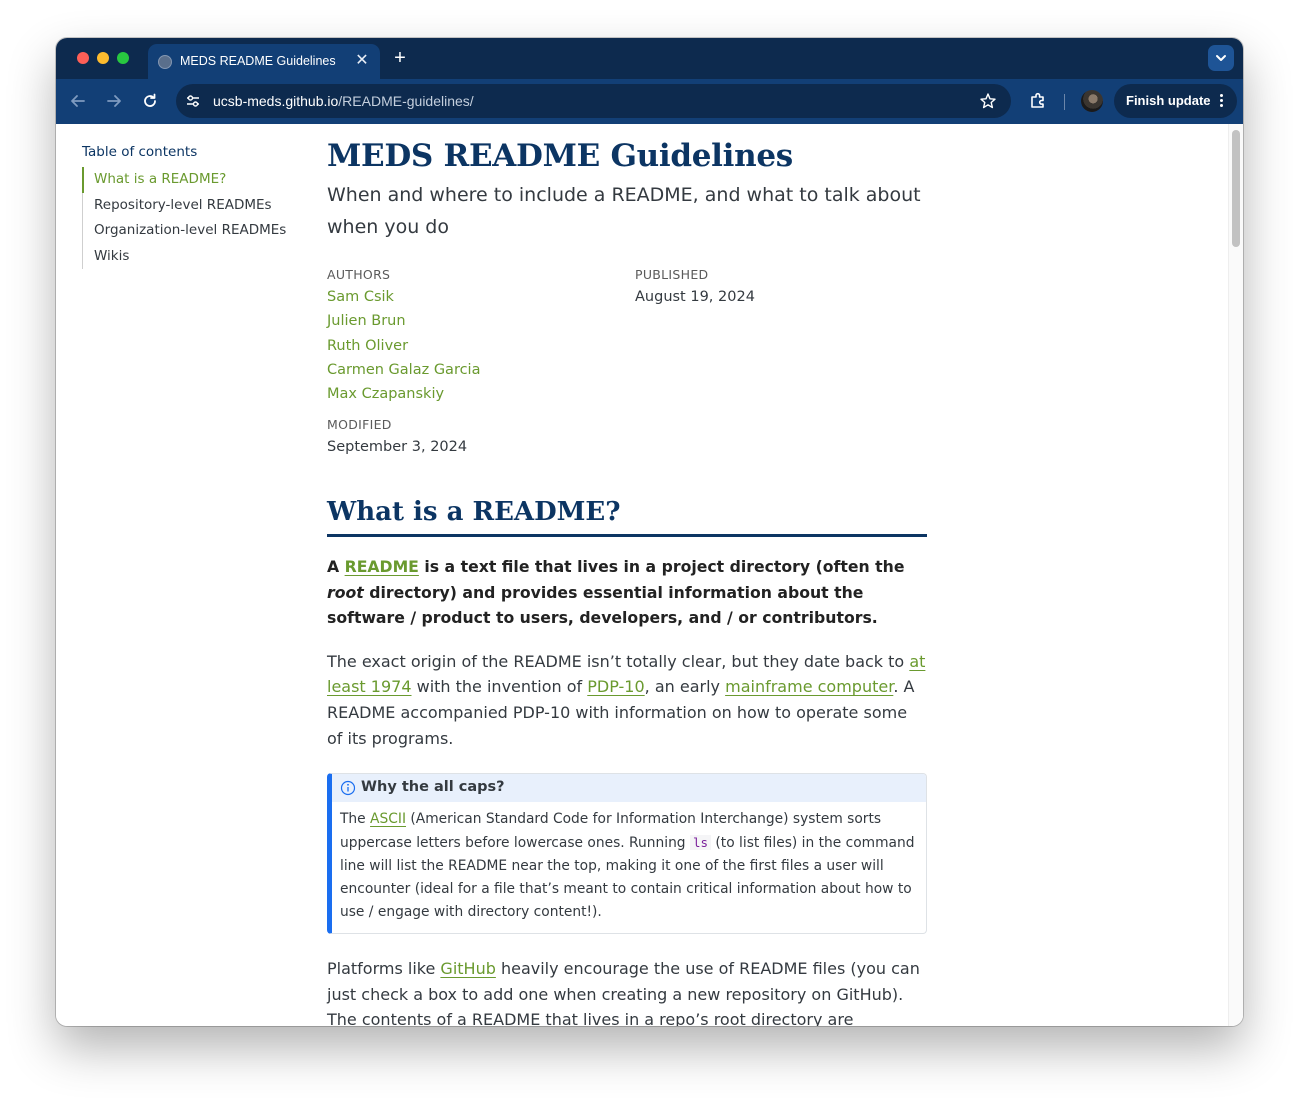 Image resolution: width=1299 pixels, height=1100 pixels. What do you see at coordinates (123, 58) in the screenshot?
I see `maximize-window-button` at bounding box center [123, 58].